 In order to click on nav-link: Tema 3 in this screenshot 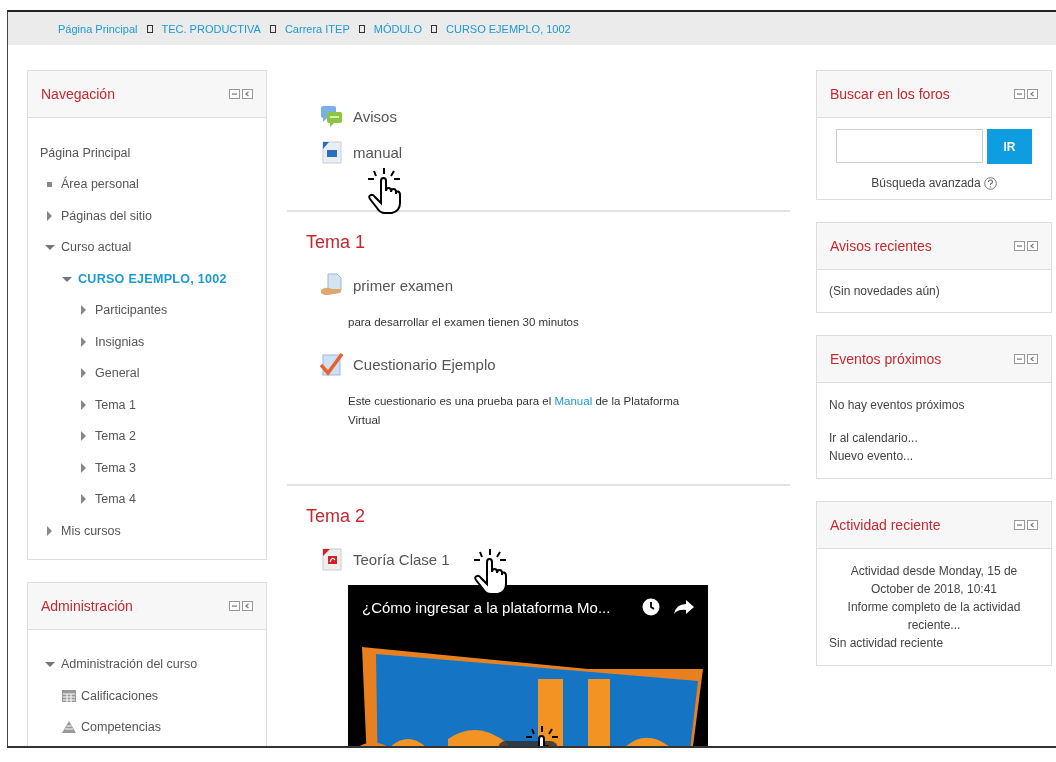, I will do `click(115, 467)`.